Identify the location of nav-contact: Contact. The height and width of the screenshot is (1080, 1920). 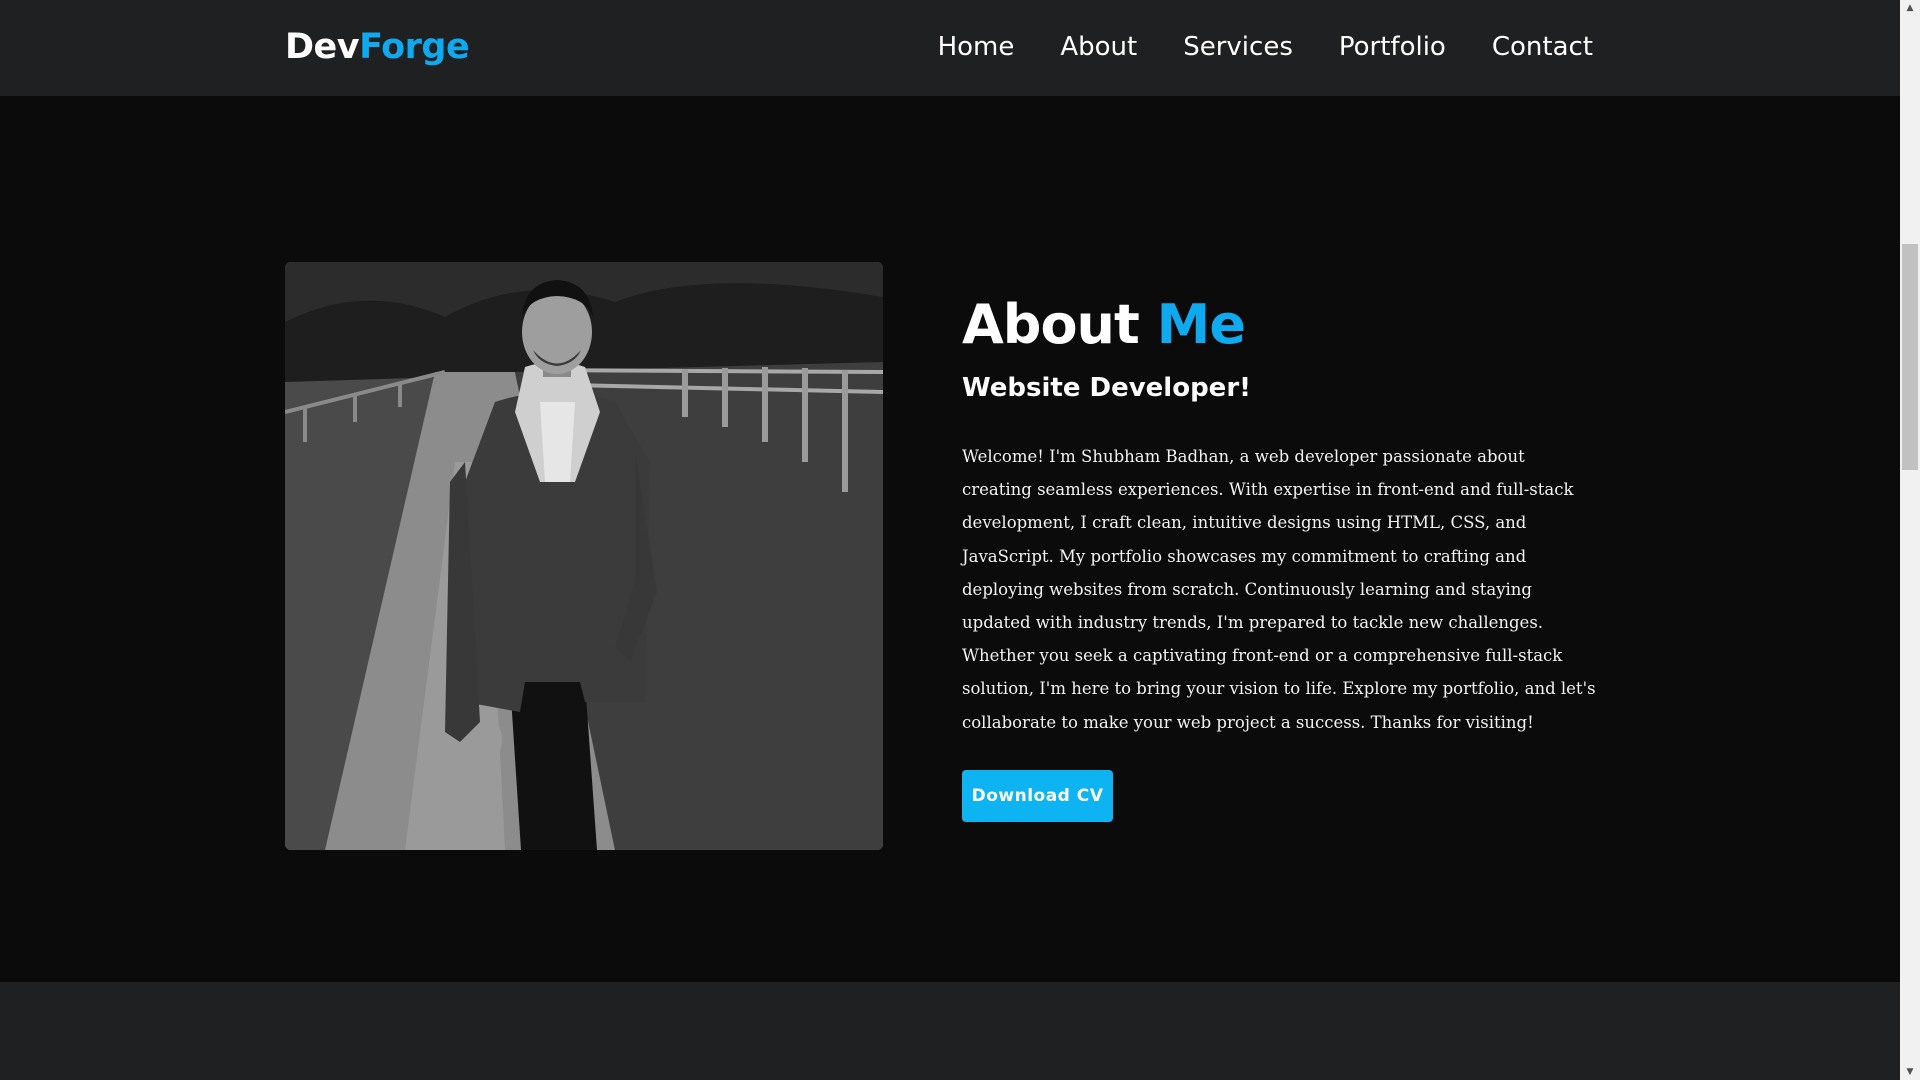
(1542, 47).